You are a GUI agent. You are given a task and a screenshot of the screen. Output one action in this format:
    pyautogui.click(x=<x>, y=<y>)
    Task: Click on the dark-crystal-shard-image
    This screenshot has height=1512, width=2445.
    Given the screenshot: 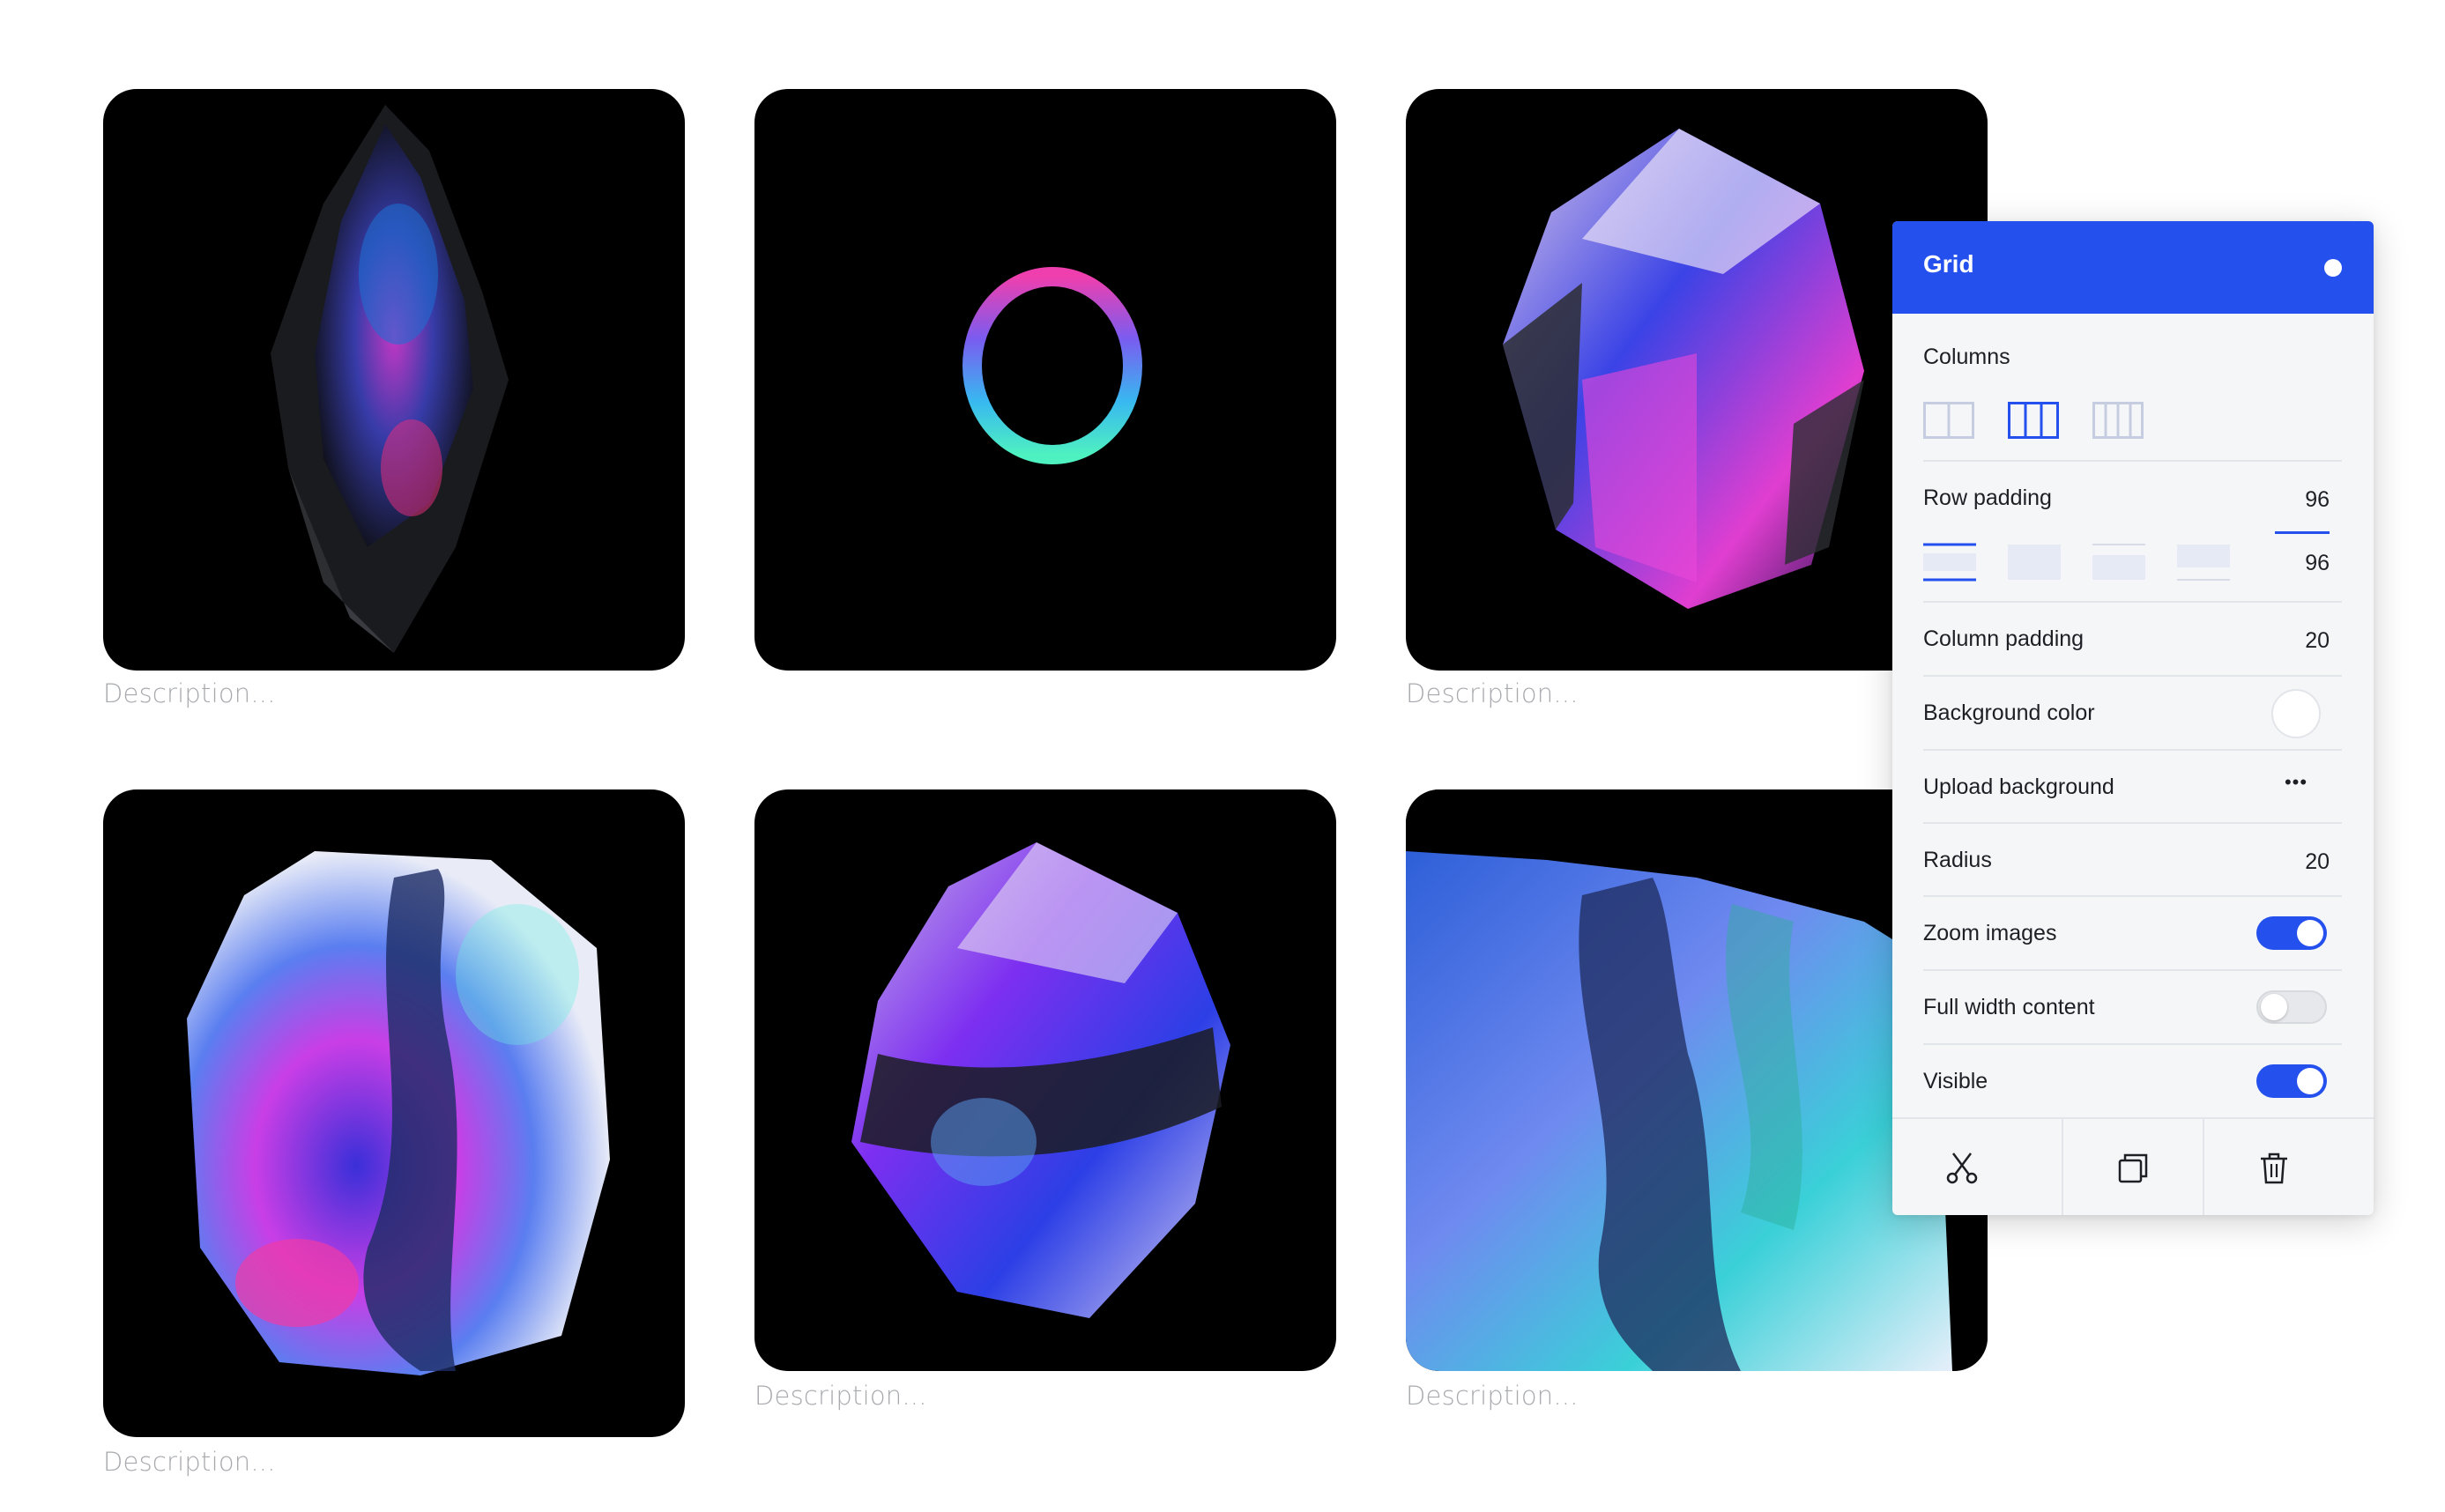 What is the action you would take?
    pyautogui.click(x=390, y=379)
    